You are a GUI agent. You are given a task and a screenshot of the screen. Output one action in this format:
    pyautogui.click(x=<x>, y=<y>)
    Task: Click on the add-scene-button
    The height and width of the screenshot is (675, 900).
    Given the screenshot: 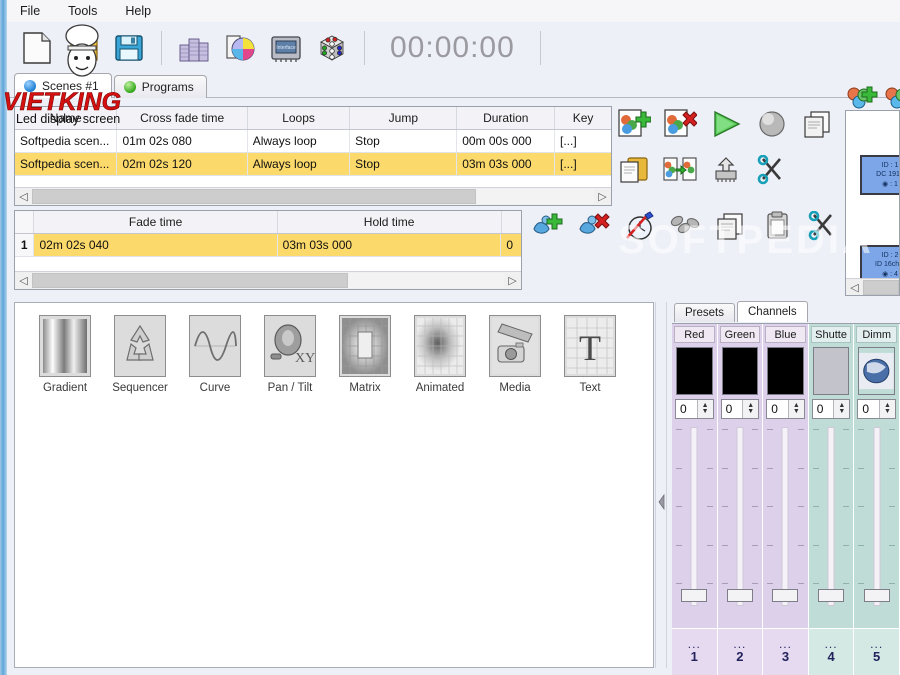 What is the action you would take?
    pyautogui.click(x=634, y=124)
    